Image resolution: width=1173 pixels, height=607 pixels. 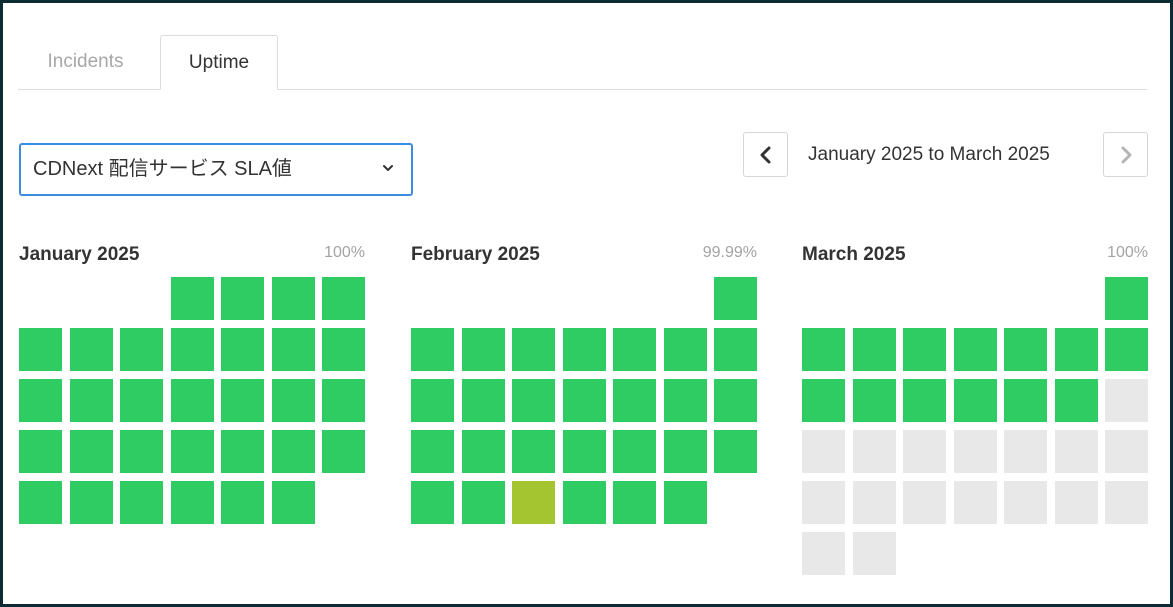 I want to click on tab-incidents: Incidents, so click(x=85, y=62).